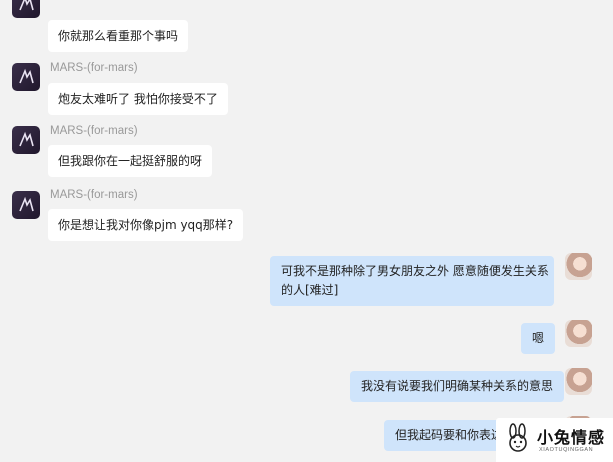  Describe the element at coordinates (138, 99) in the screenshot. I see `message-bubble: 炮友太难听了 我怕你接受不了` at that location.